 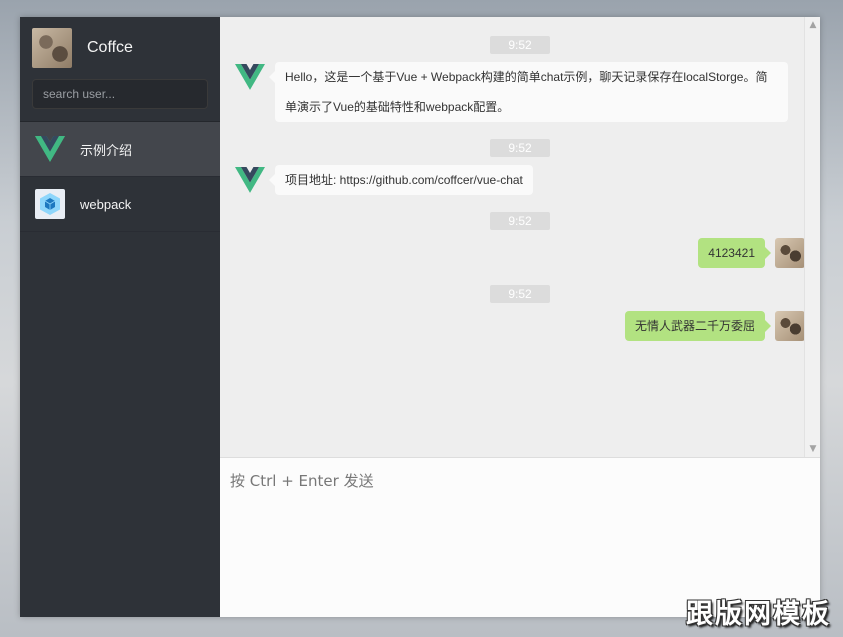 I want to click on session-item-webpack: webpack, so click(x=120, y=204).